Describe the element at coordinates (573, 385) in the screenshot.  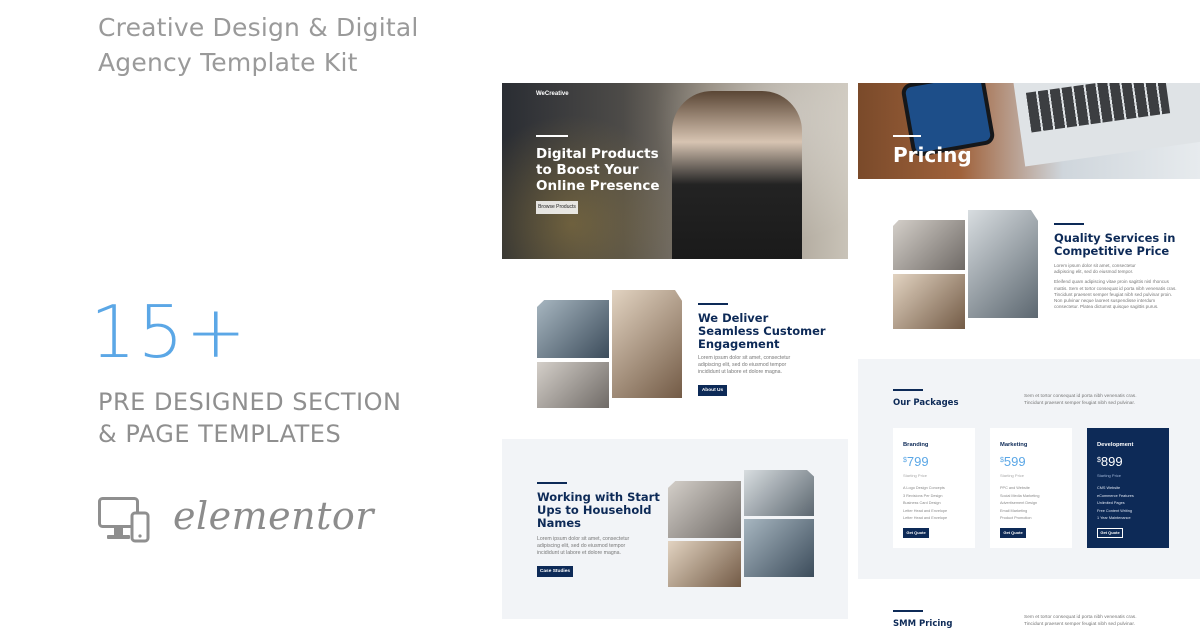
I see `office-team-photo` at that location.